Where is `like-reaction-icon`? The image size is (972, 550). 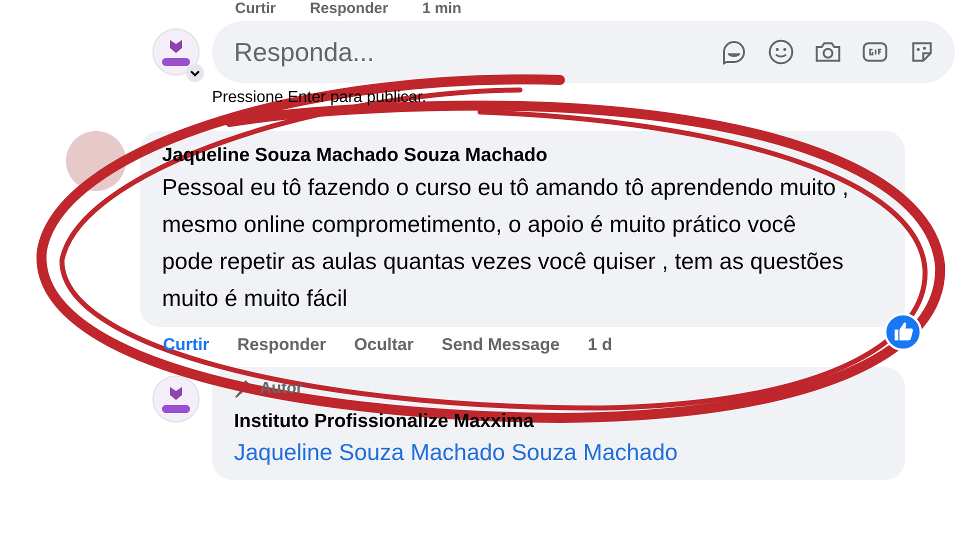
like-reaction-icon is located at coordinates (903, 332).